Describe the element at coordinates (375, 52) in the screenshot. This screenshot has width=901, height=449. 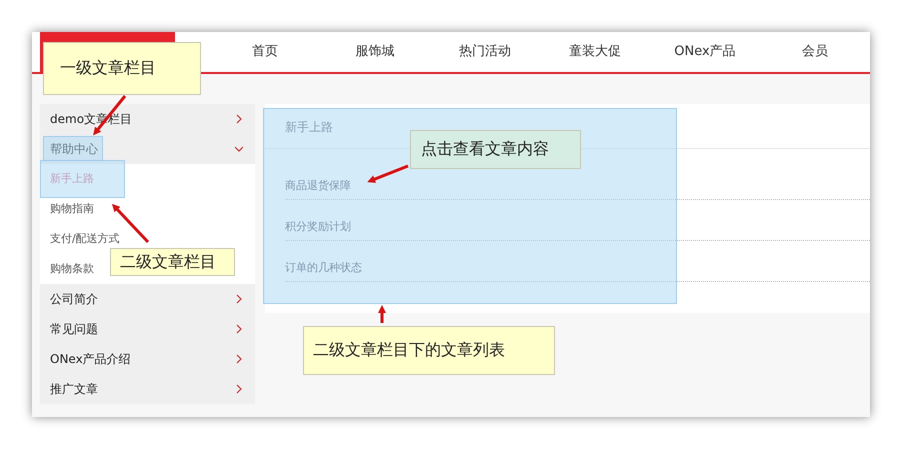
I see `nav-link: 服饰城` at that location.